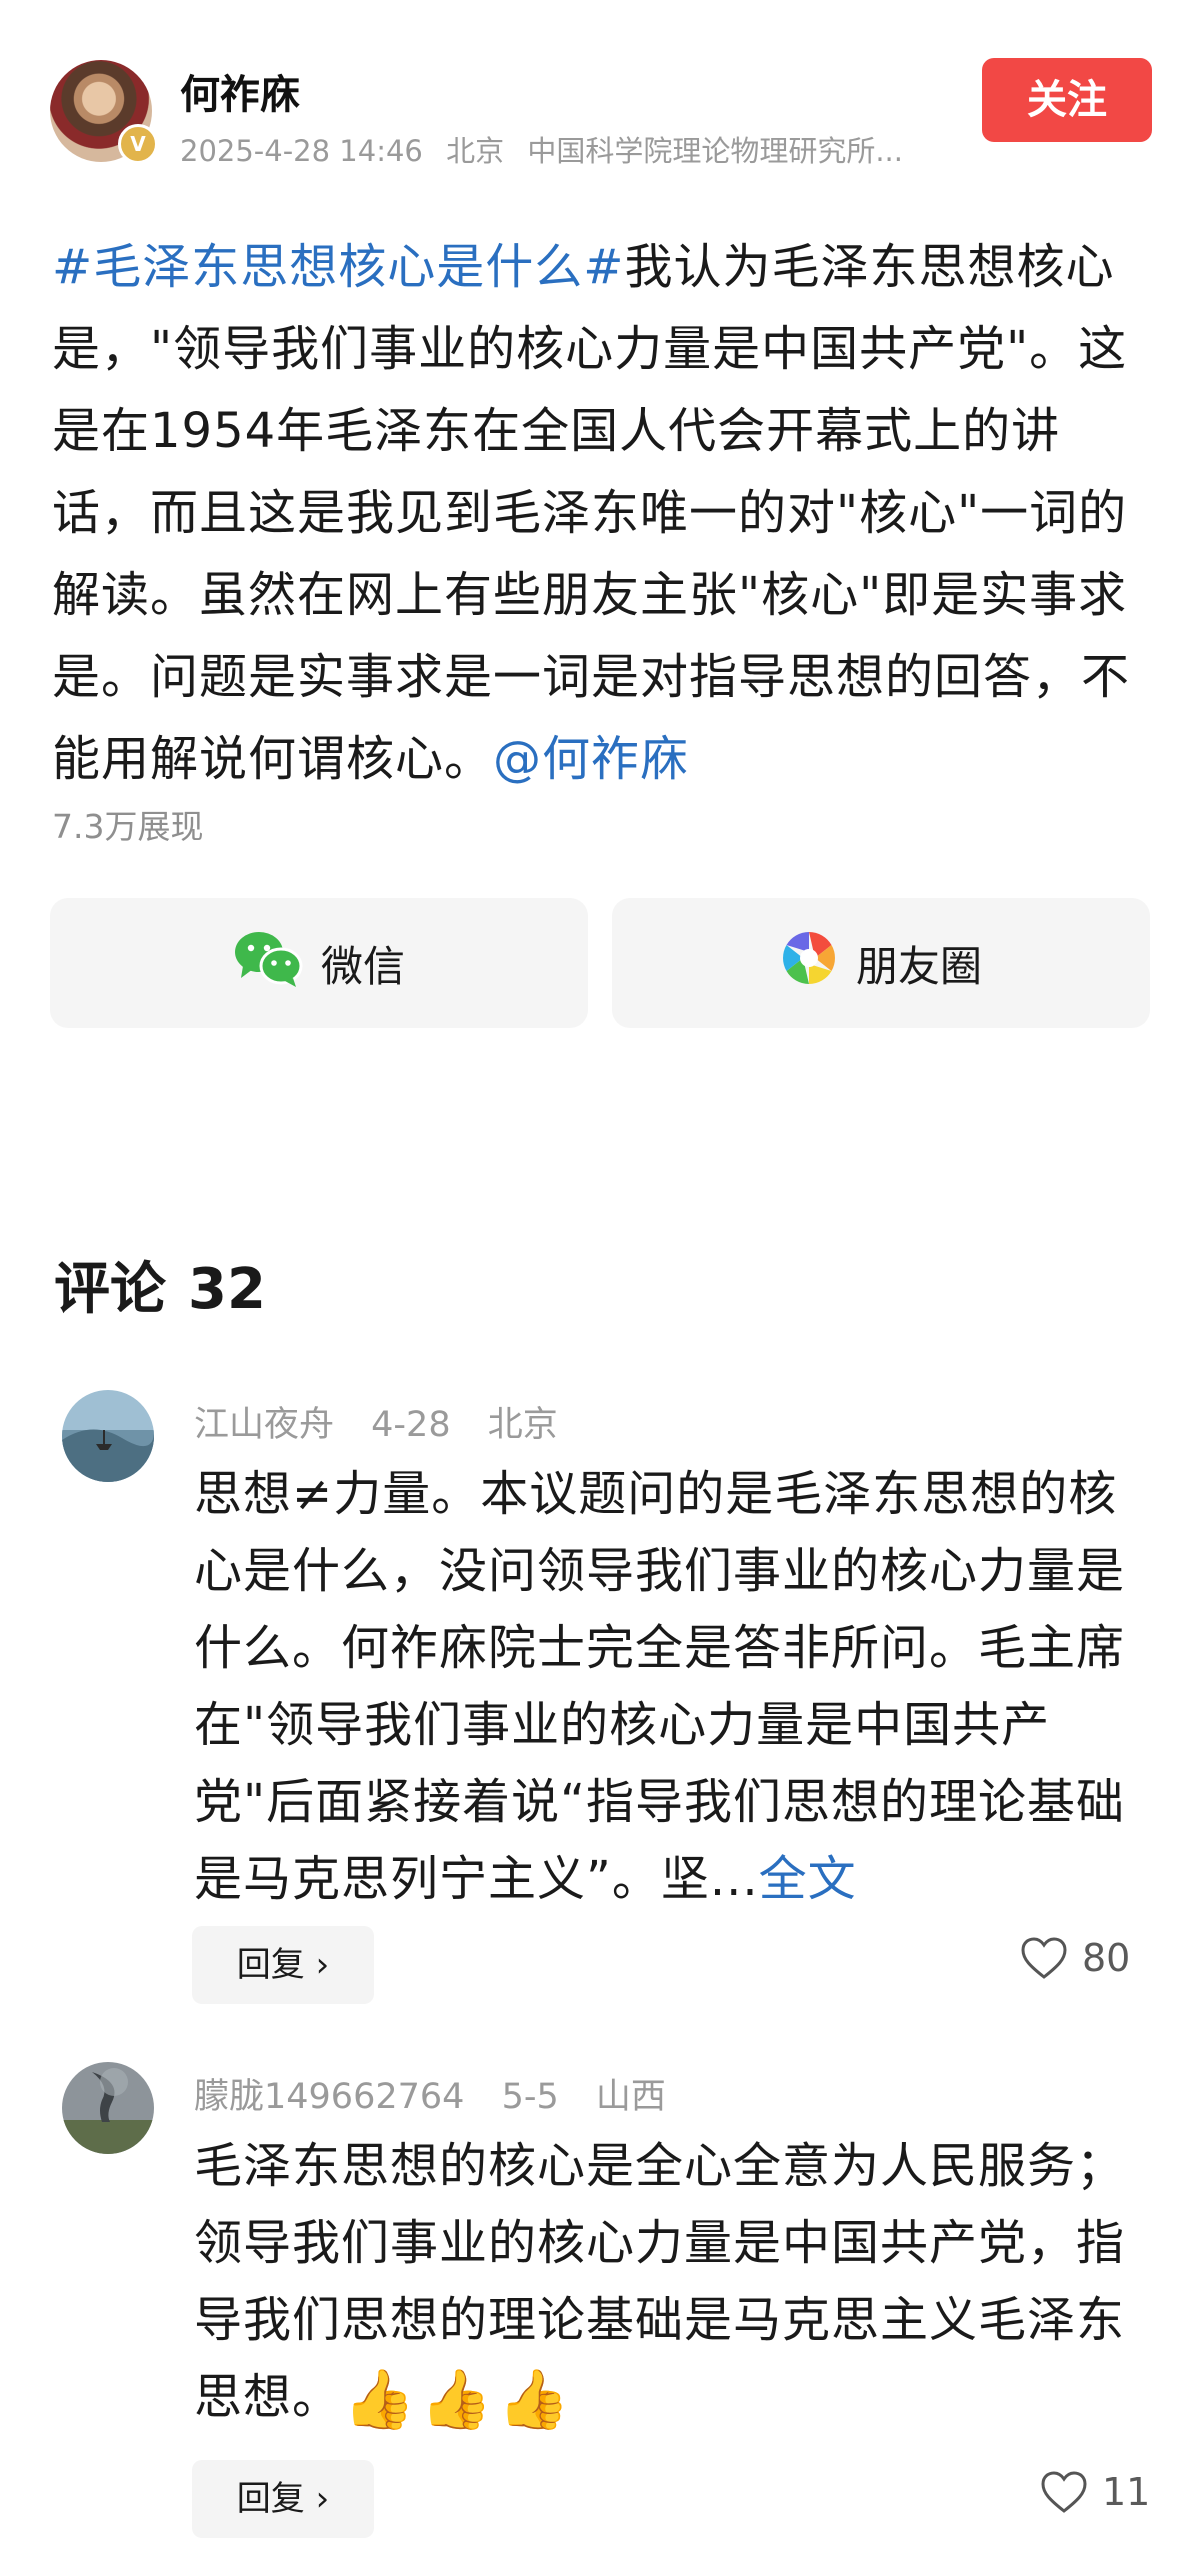 The image size is (1200, 2562). I want to click on comment-meta: 朦胧149662764 5-5 山西, so click(443, 2093).